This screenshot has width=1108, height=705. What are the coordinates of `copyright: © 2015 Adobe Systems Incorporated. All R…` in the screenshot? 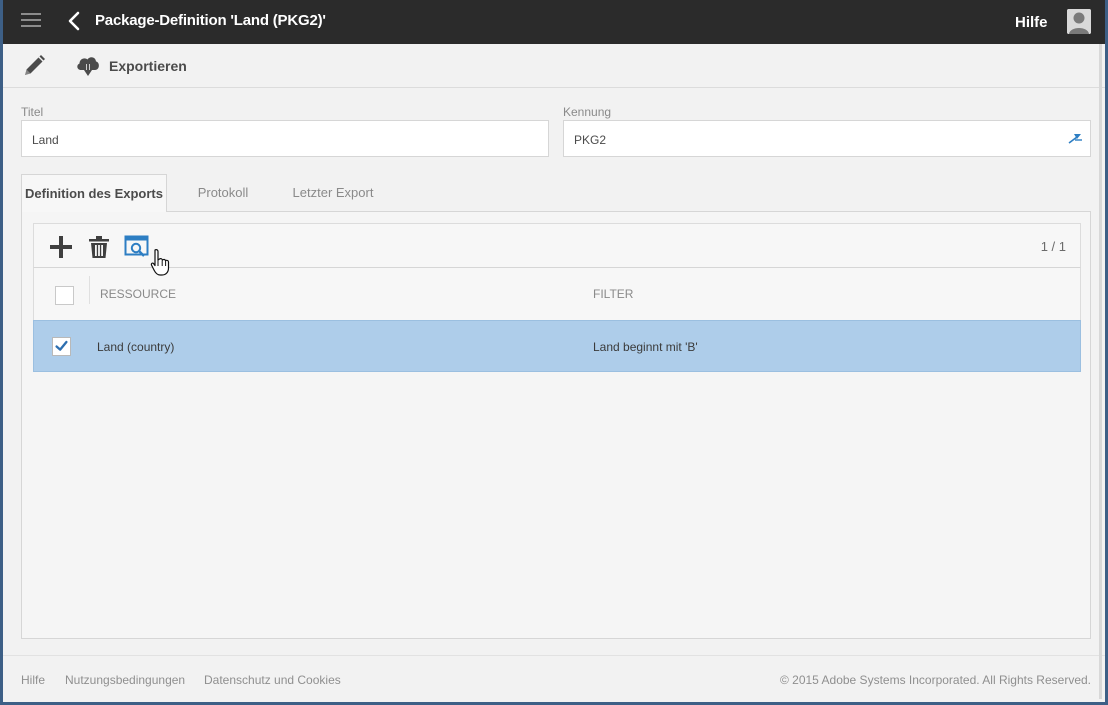 It's located at (935, 680).